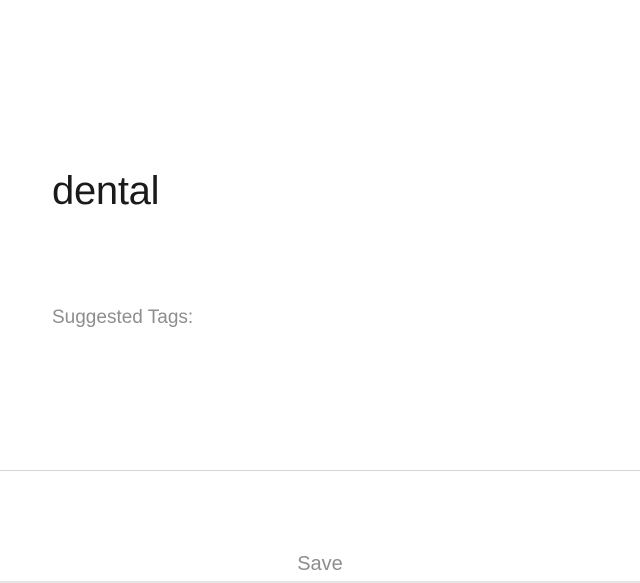 This screenshot has width=640, height=583. I want to click on save-button: Save, so click(320, 561).